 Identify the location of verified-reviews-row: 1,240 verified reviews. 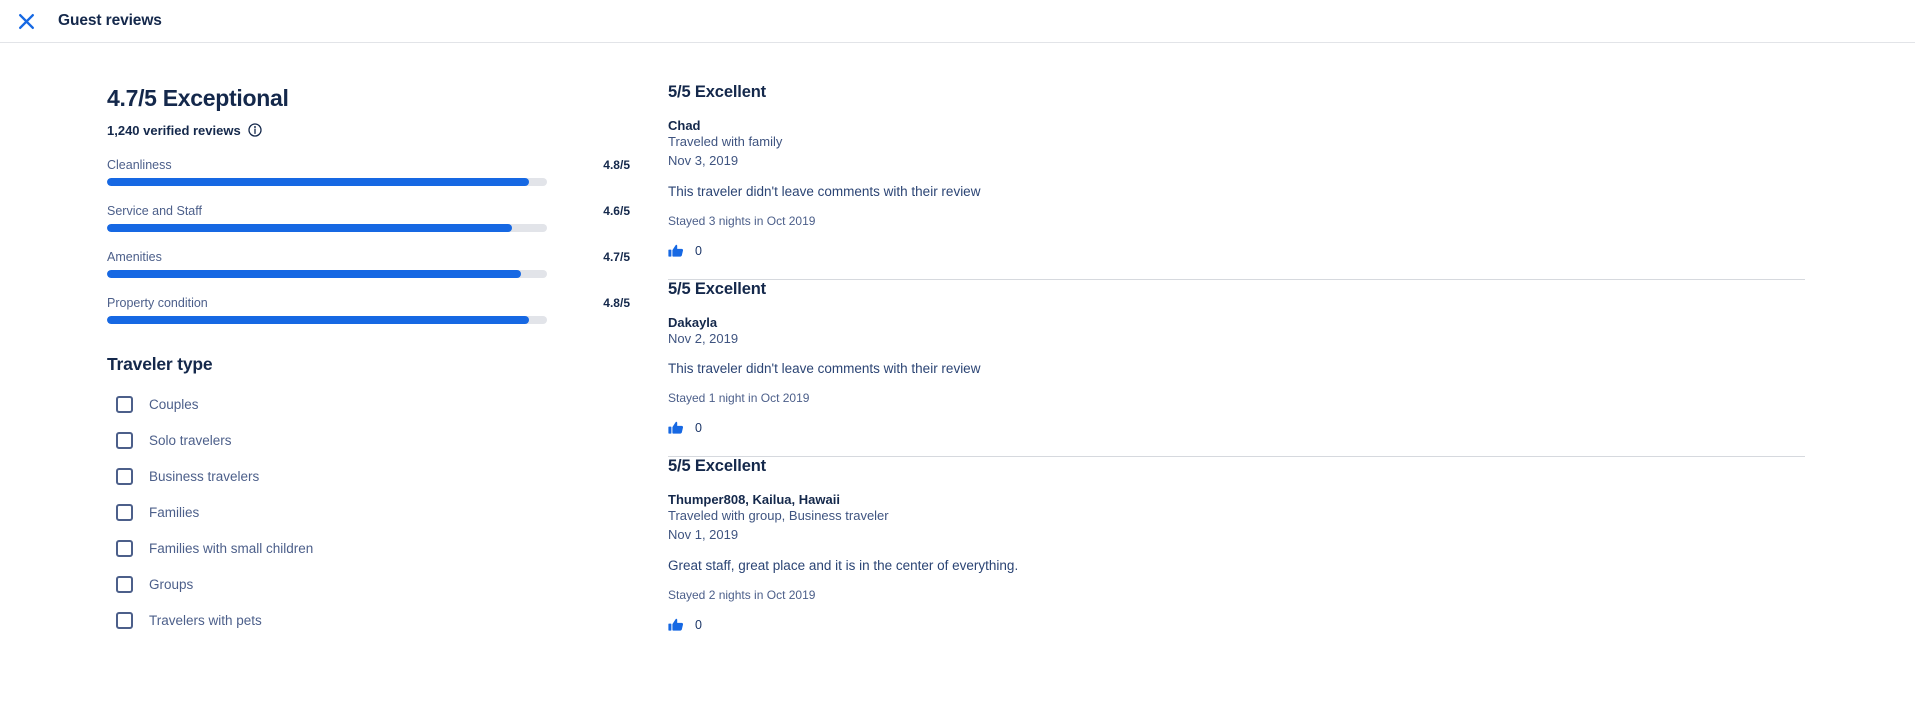
(368, 130).